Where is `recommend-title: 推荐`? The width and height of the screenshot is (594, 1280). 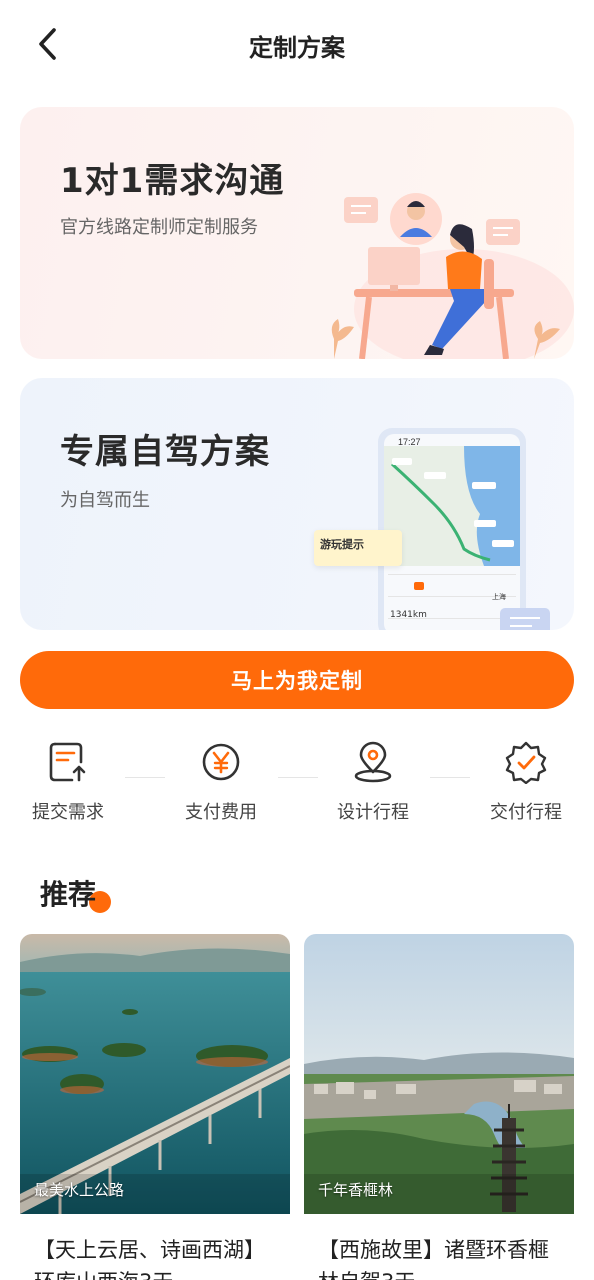 recommend-title: 推荐 is located at coordinates (68, 894).